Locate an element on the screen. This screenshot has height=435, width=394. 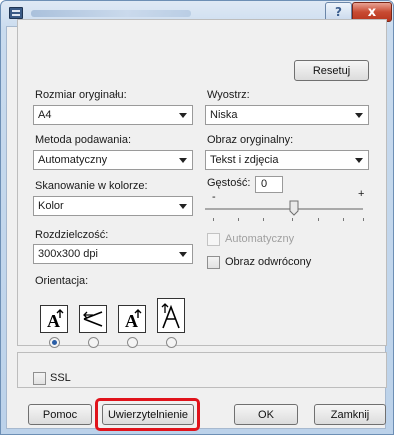
invert-image-label: Obraz odwrócony is located at coordinates (268, 262).